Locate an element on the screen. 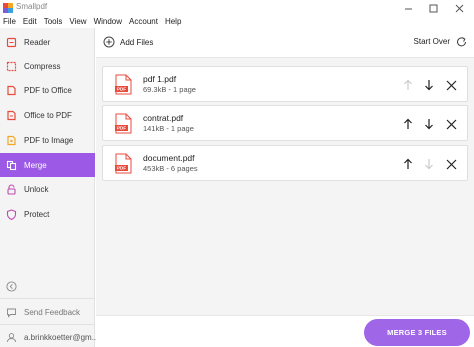 The height and width of the screenshot is (347, 474). window-title: Smallpdf is located at coordinates (32, 6).